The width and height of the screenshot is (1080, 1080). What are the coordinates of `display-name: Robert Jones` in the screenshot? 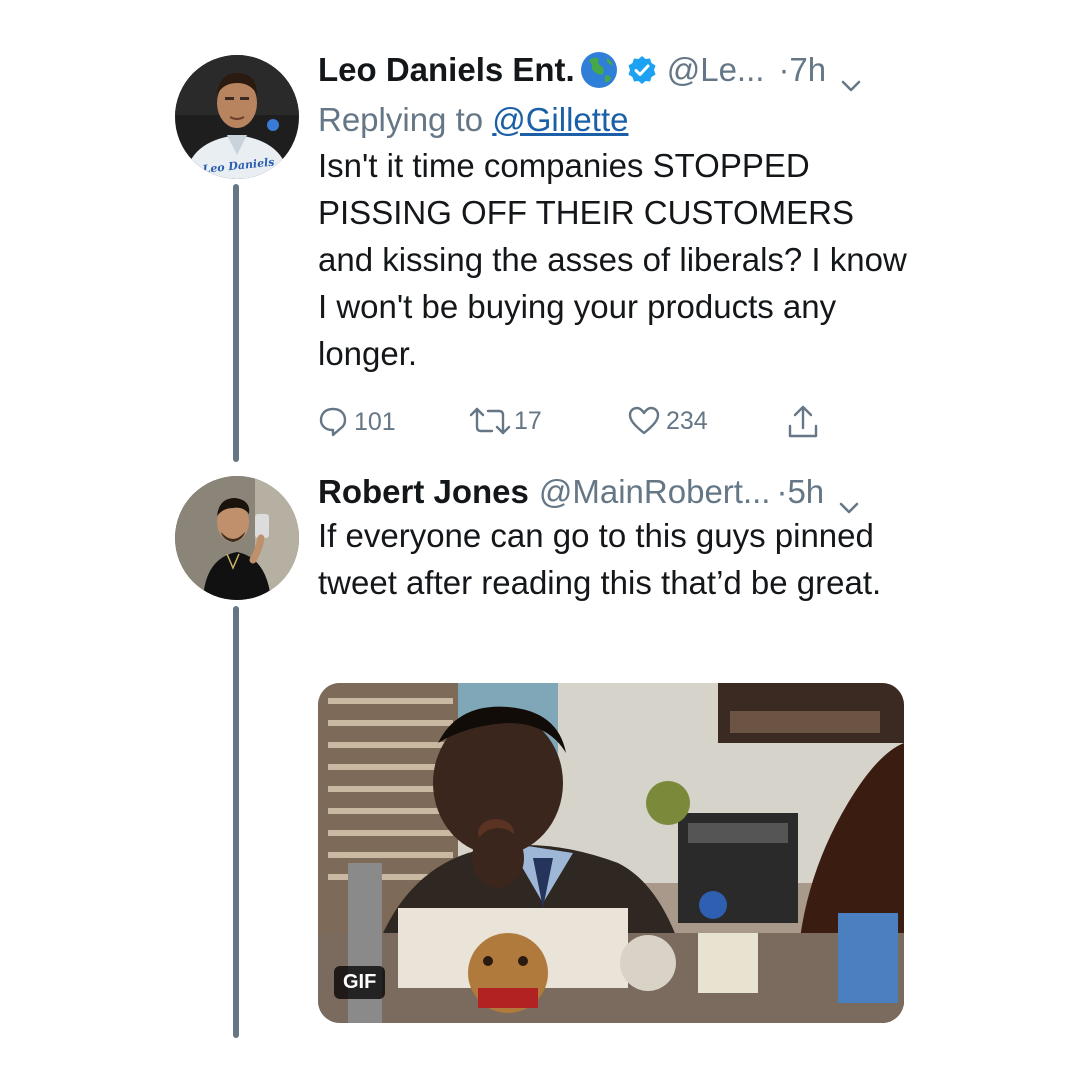 It's located at (423, 492).